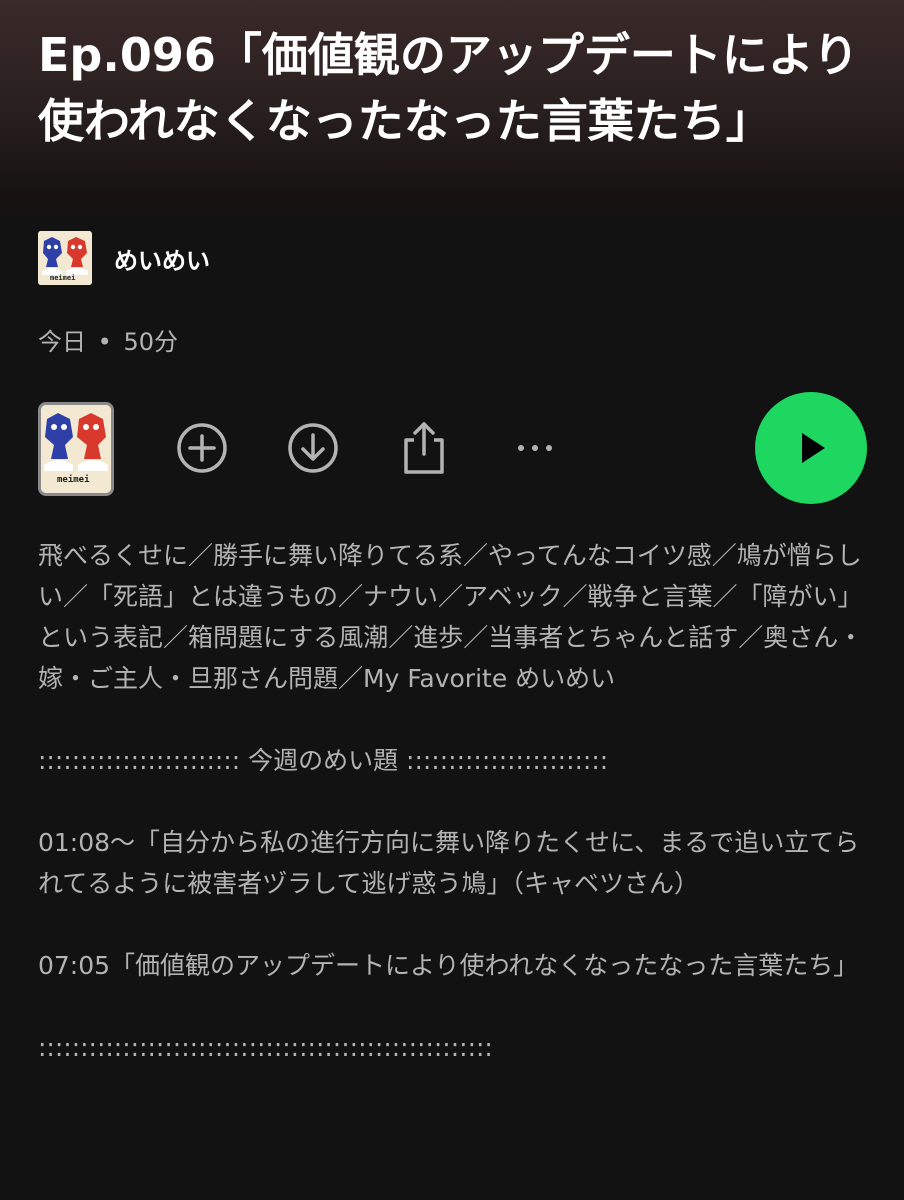 The height and width of the screenshot is (1200, 904). I want to click on show-artwork: meimei, so click(65, 258).